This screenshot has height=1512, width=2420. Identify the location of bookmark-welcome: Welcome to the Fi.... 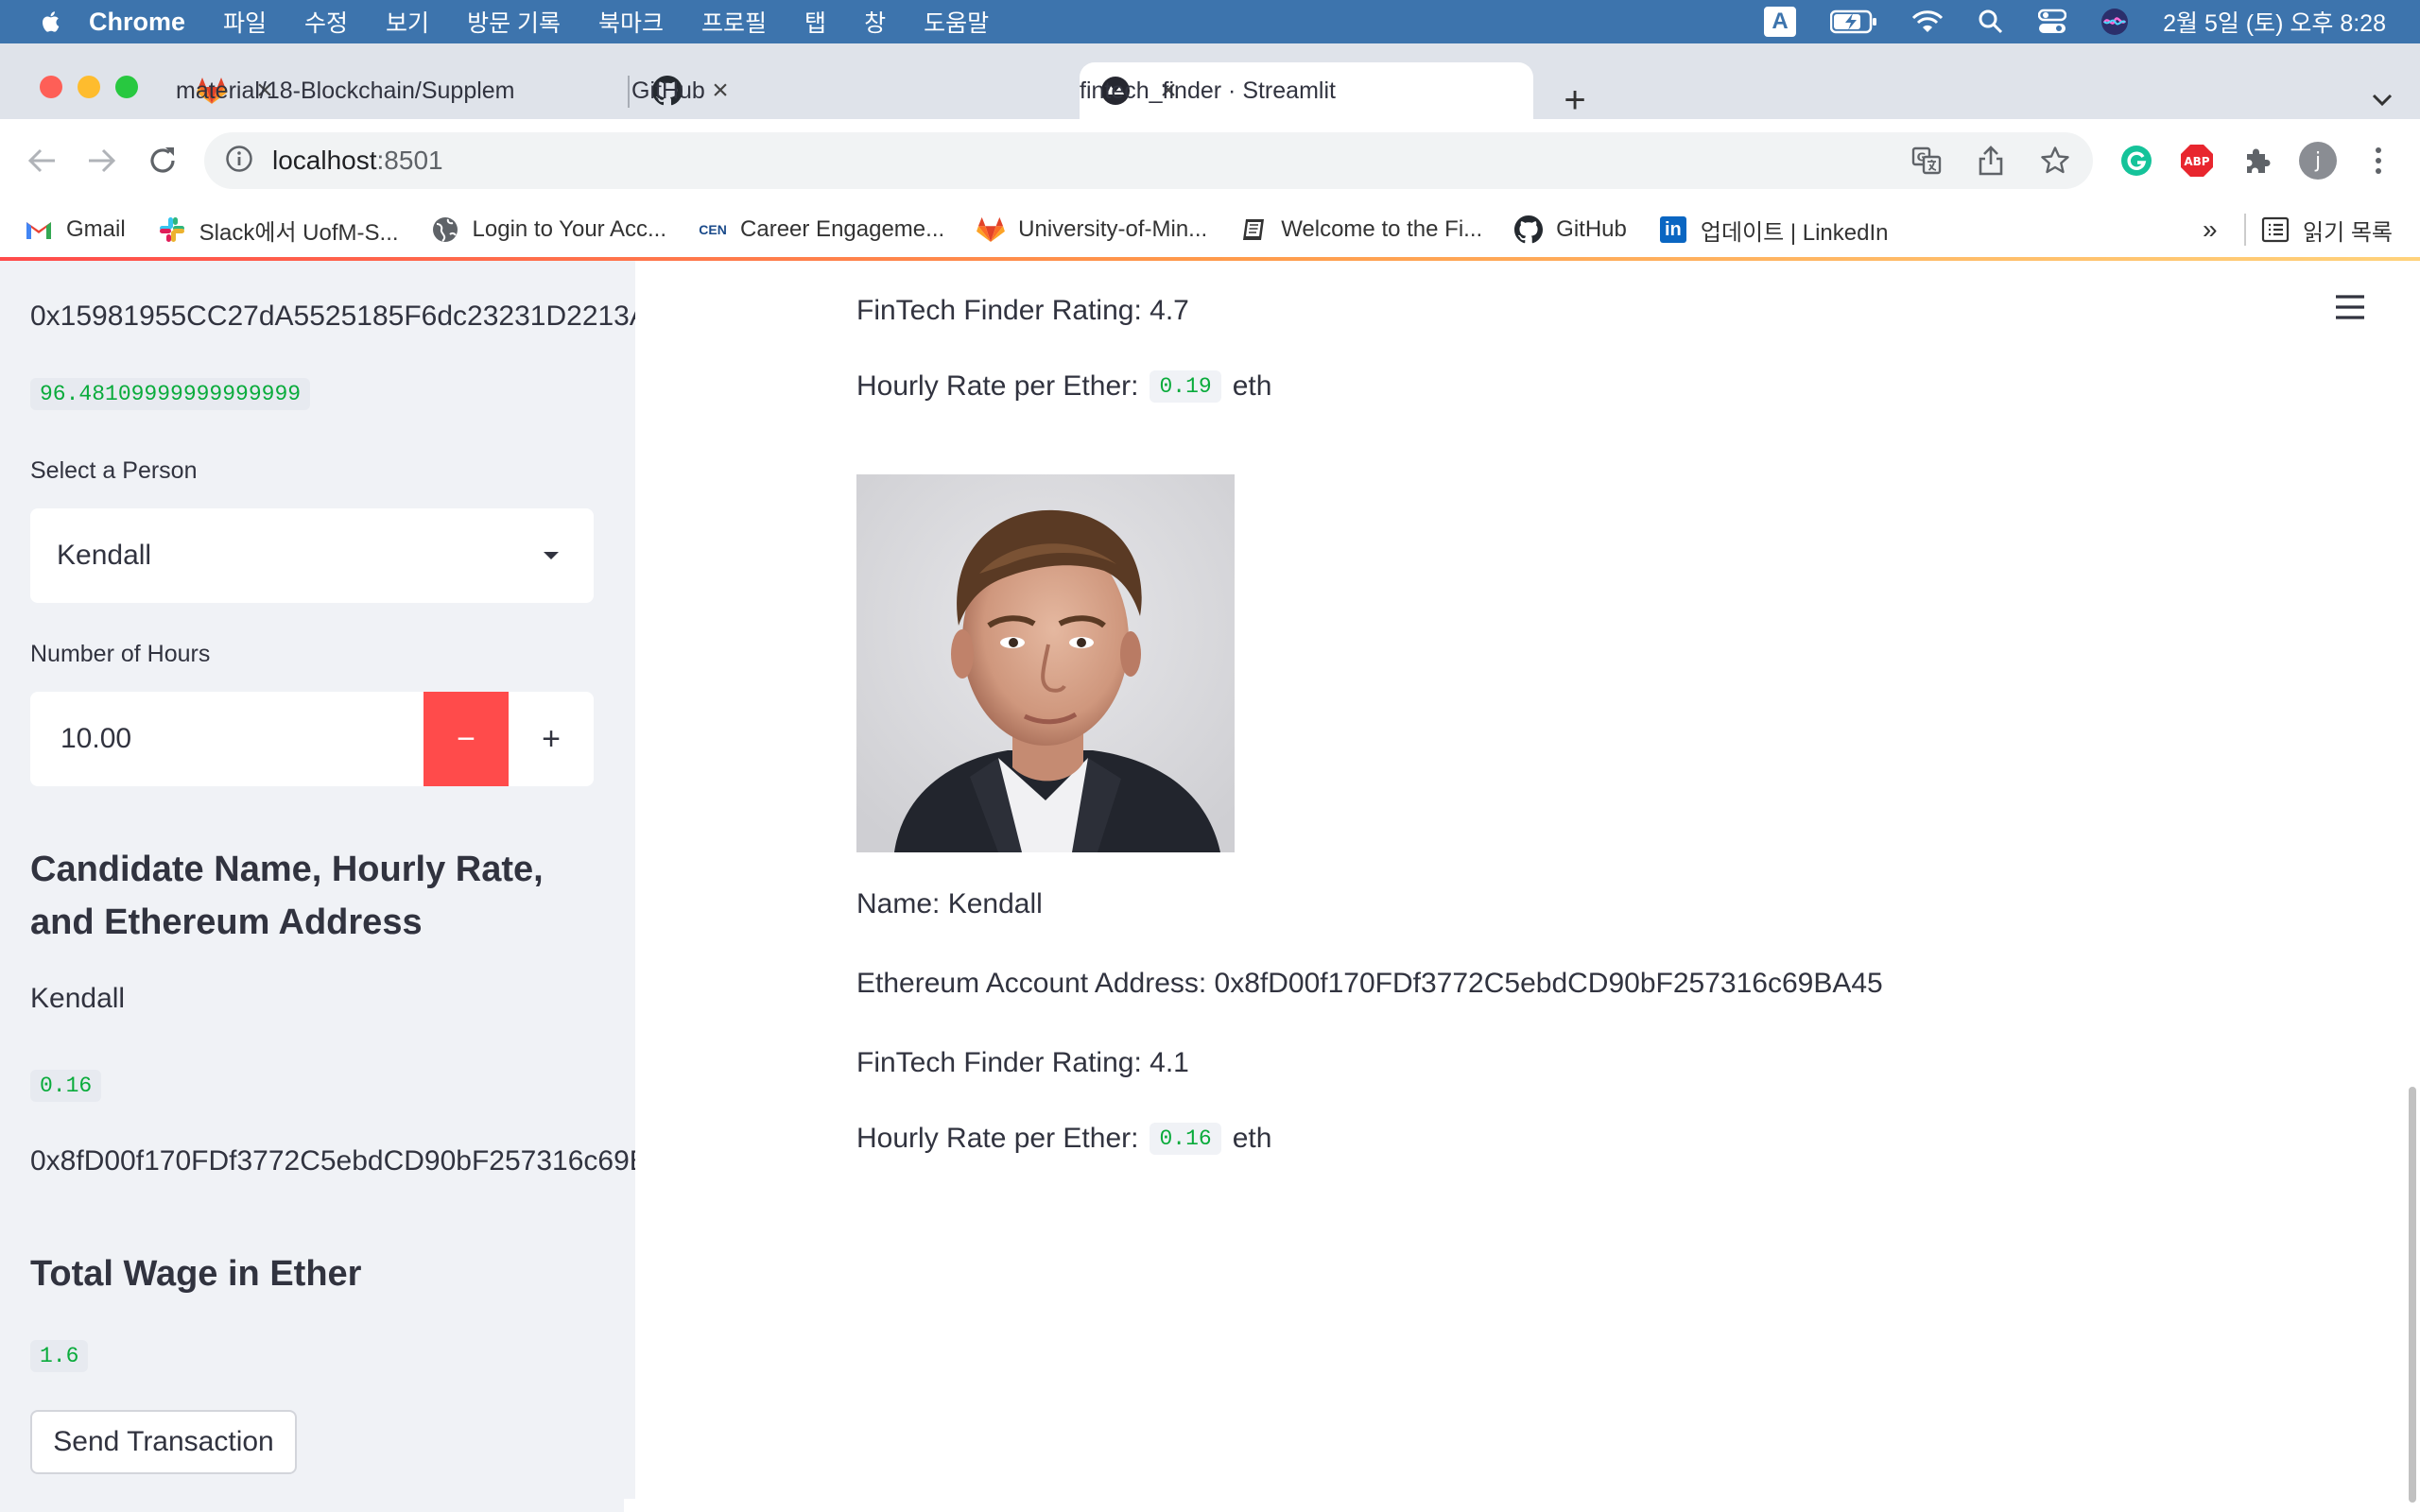
(1360, 229).